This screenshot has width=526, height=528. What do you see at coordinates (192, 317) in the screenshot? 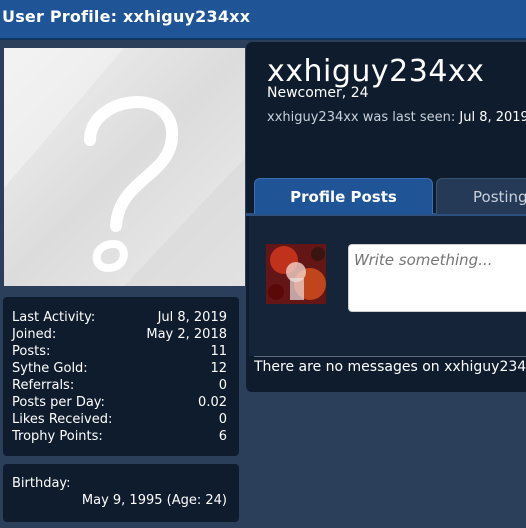
I see `stat-value: Jul 8, 2019` at bounding box center [192, 317].